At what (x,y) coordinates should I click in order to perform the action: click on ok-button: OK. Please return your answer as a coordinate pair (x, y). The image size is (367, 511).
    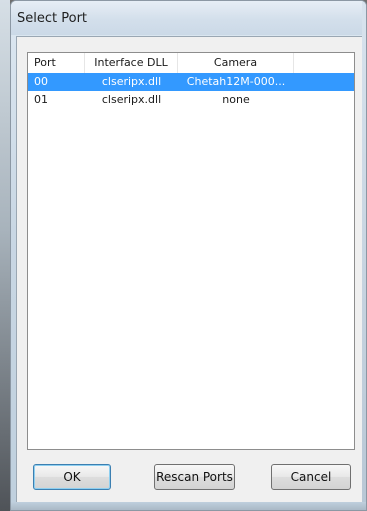
    Looking at the image, I should click on (72, 477).